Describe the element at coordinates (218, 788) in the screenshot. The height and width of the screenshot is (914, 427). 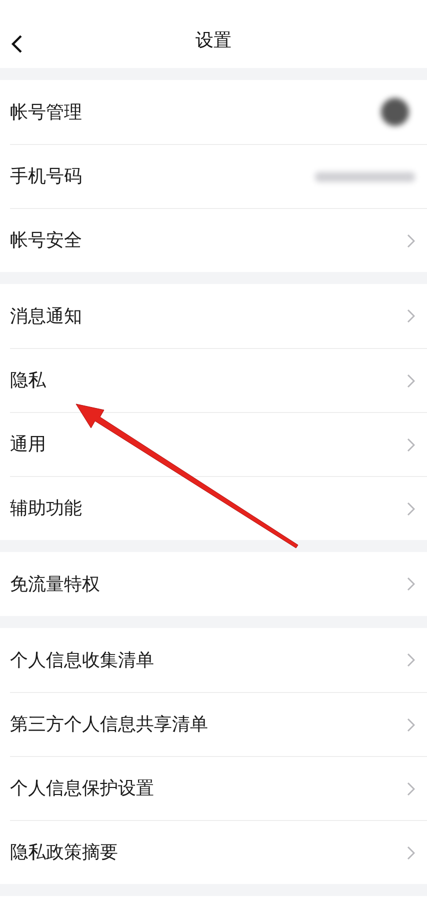
I see `settings-row: 个人信息保护设置` at that location.